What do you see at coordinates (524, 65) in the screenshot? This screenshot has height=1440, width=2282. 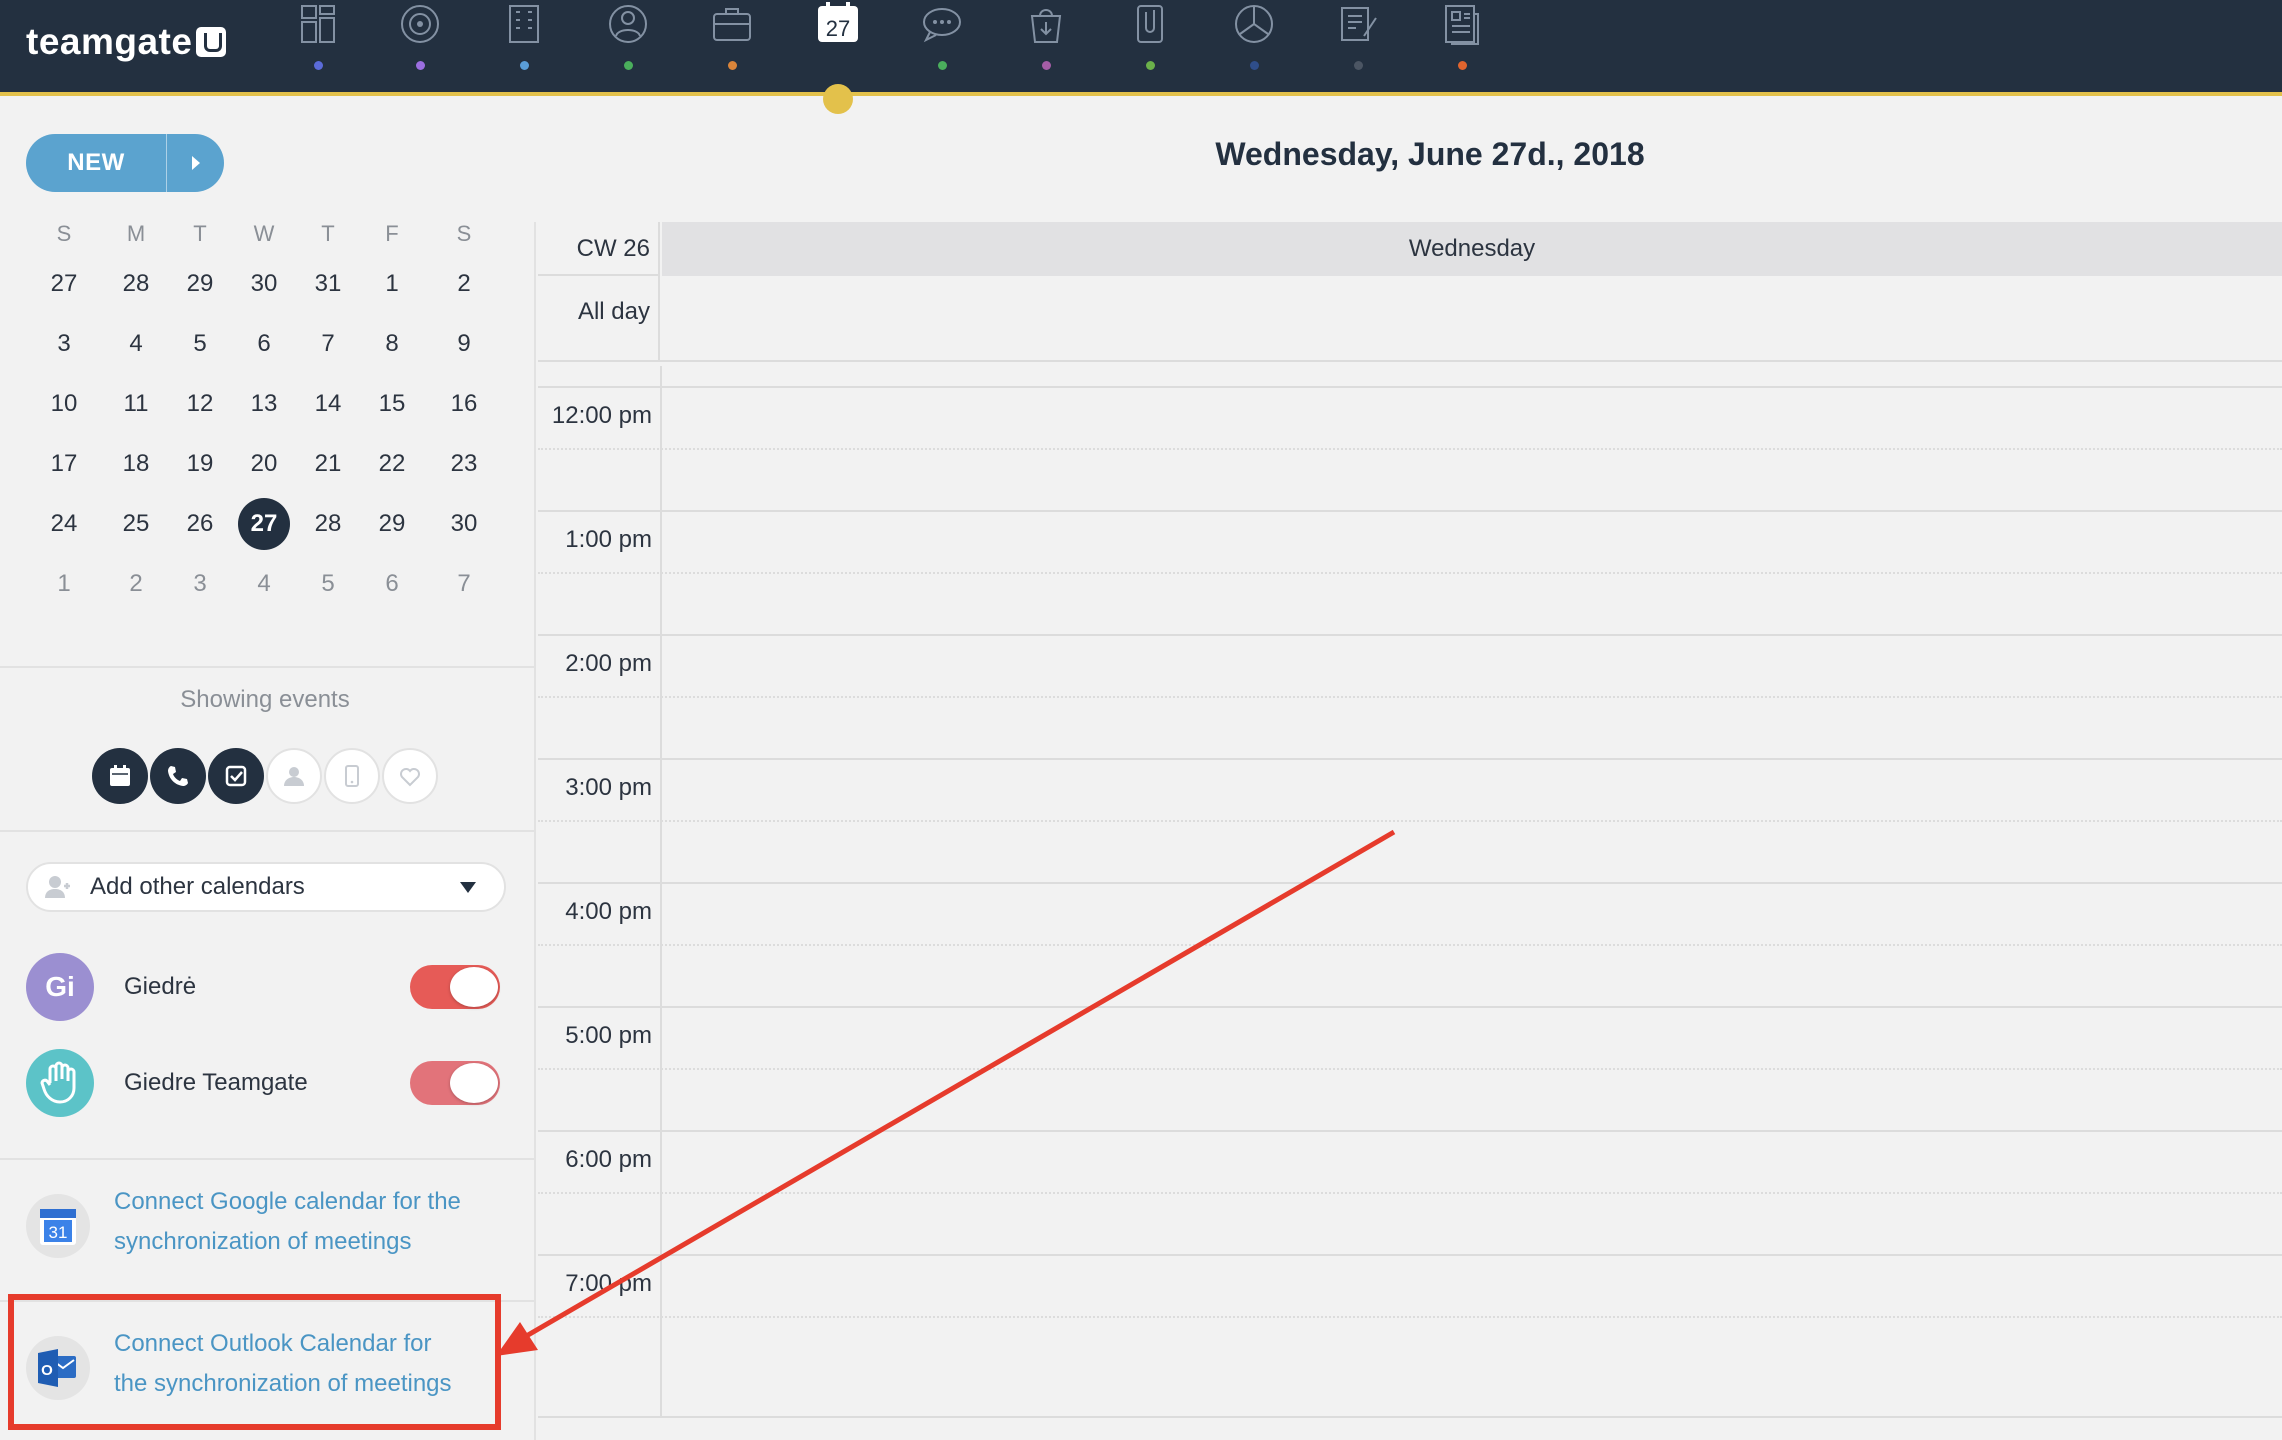 I see `nav-status-dot` at bounding box center [524, 65].